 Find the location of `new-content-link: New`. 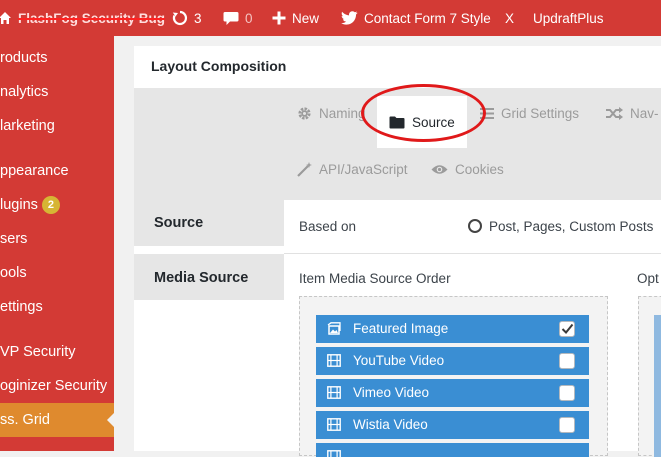

new-content-link: New is located at coordinates (295, 18).